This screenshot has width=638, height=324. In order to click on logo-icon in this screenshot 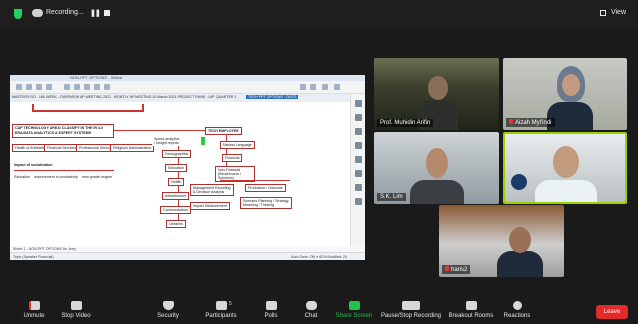, I will do `click(519, 182)`.